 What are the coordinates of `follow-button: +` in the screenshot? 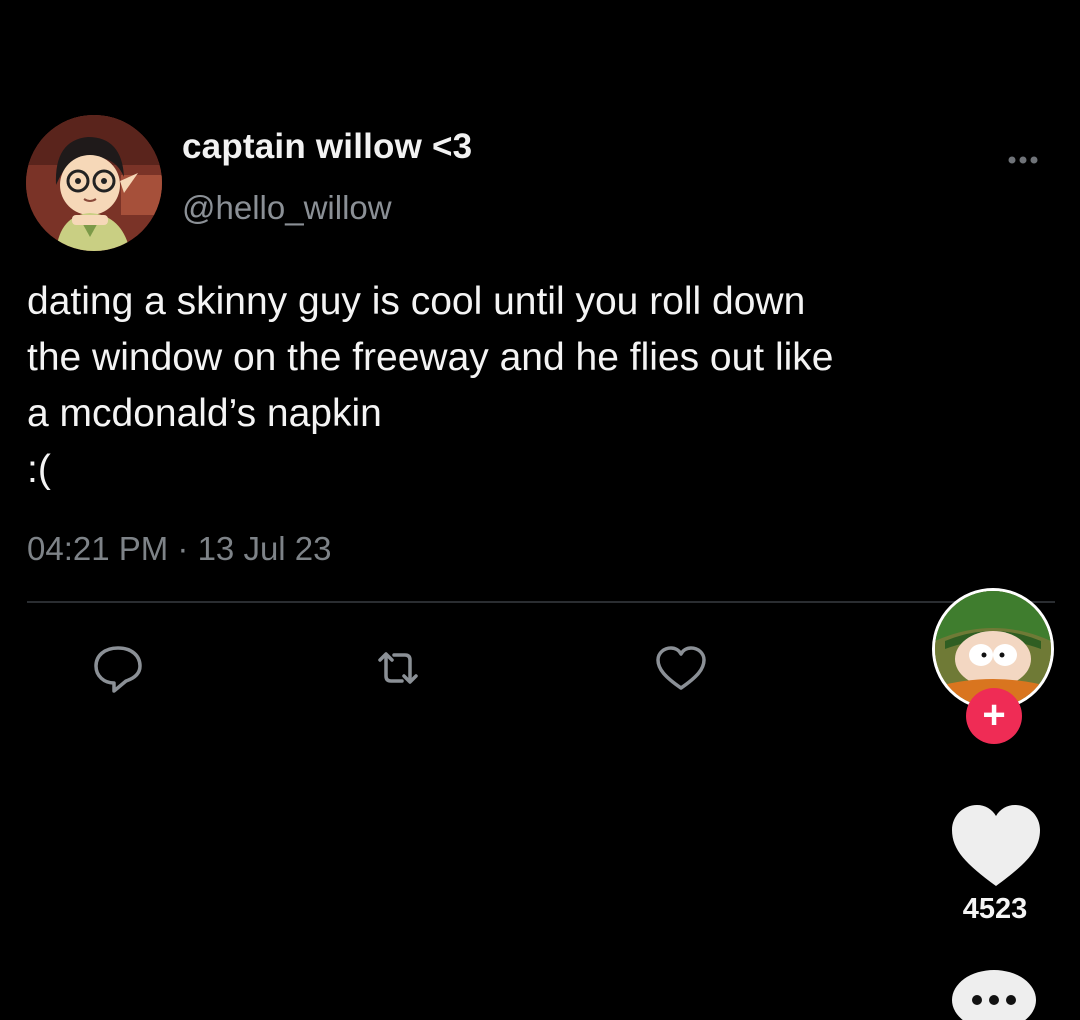 It's located at (994, 716).